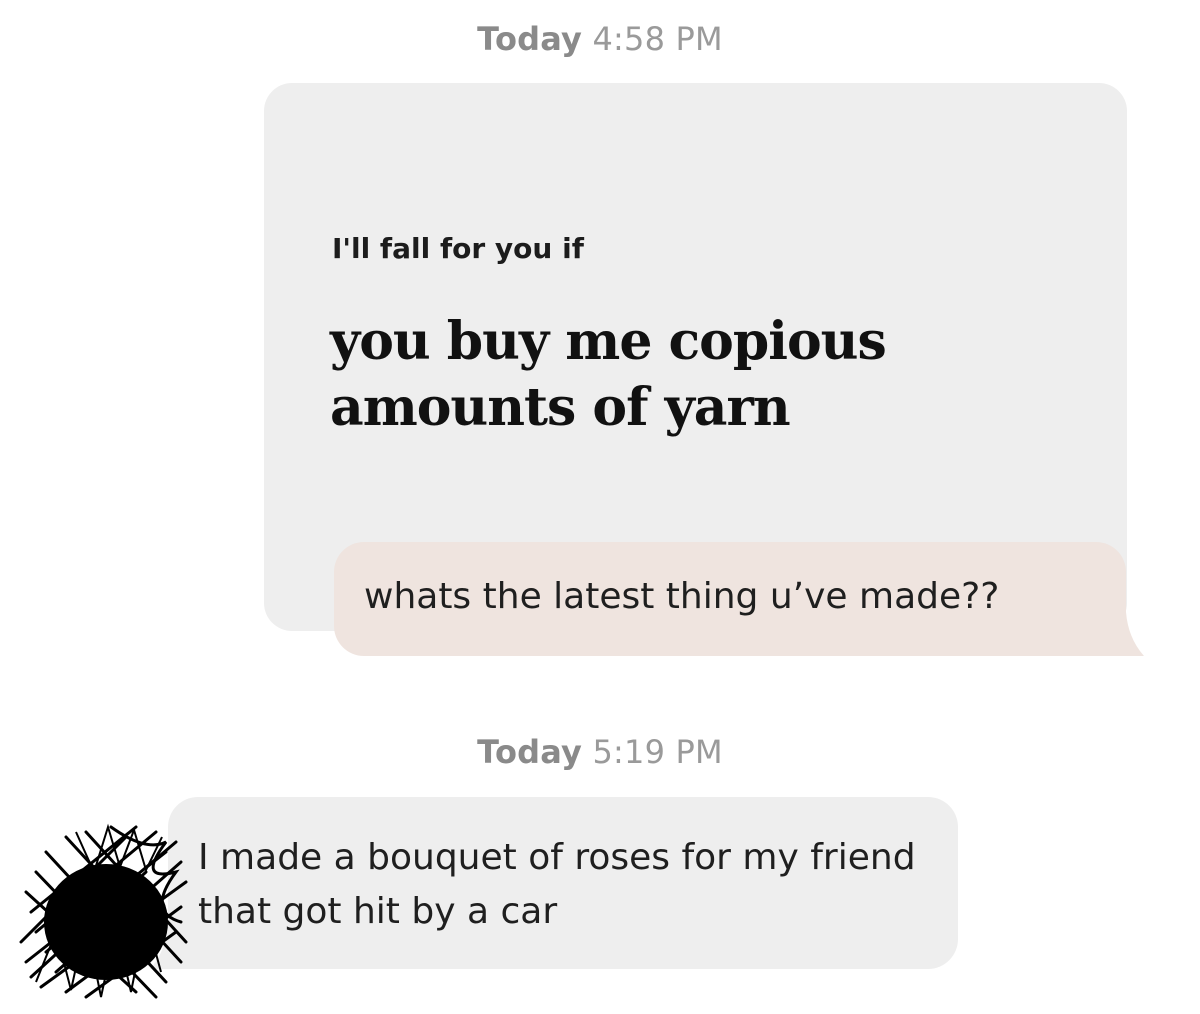 The width and height of the screenshot is (1200, 1014). I want to click on timestamp-1: Today 4:58 PM, so click(600, 39).